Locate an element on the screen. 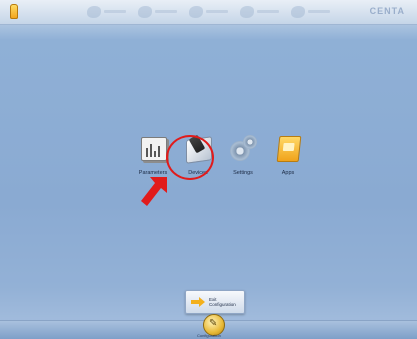 This screenshot has width=417, height=339. top-nav is located at coordinates (209, 11).